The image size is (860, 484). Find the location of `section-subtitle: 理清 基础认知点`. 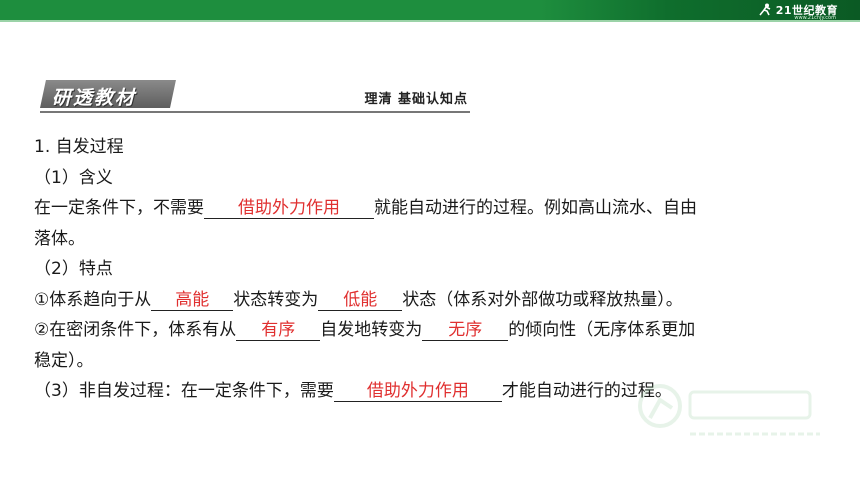

section-subtitle: 理清 基础认知点 is located at coordinates (416, 99).